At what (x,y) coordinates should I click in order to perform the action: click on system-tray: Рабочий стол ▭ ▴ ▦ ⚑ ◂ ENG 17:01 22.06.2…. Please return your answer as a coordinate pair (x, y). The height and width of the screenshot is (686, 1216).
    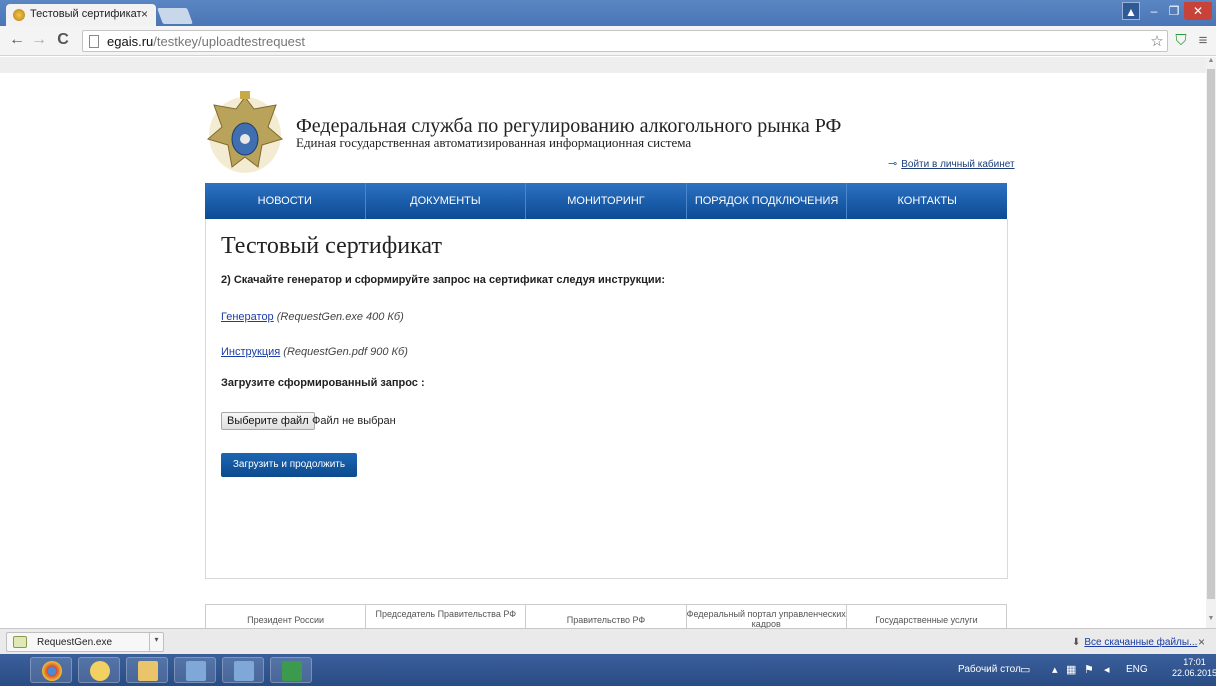
    Looking at the image, I should click on (1078, 670).